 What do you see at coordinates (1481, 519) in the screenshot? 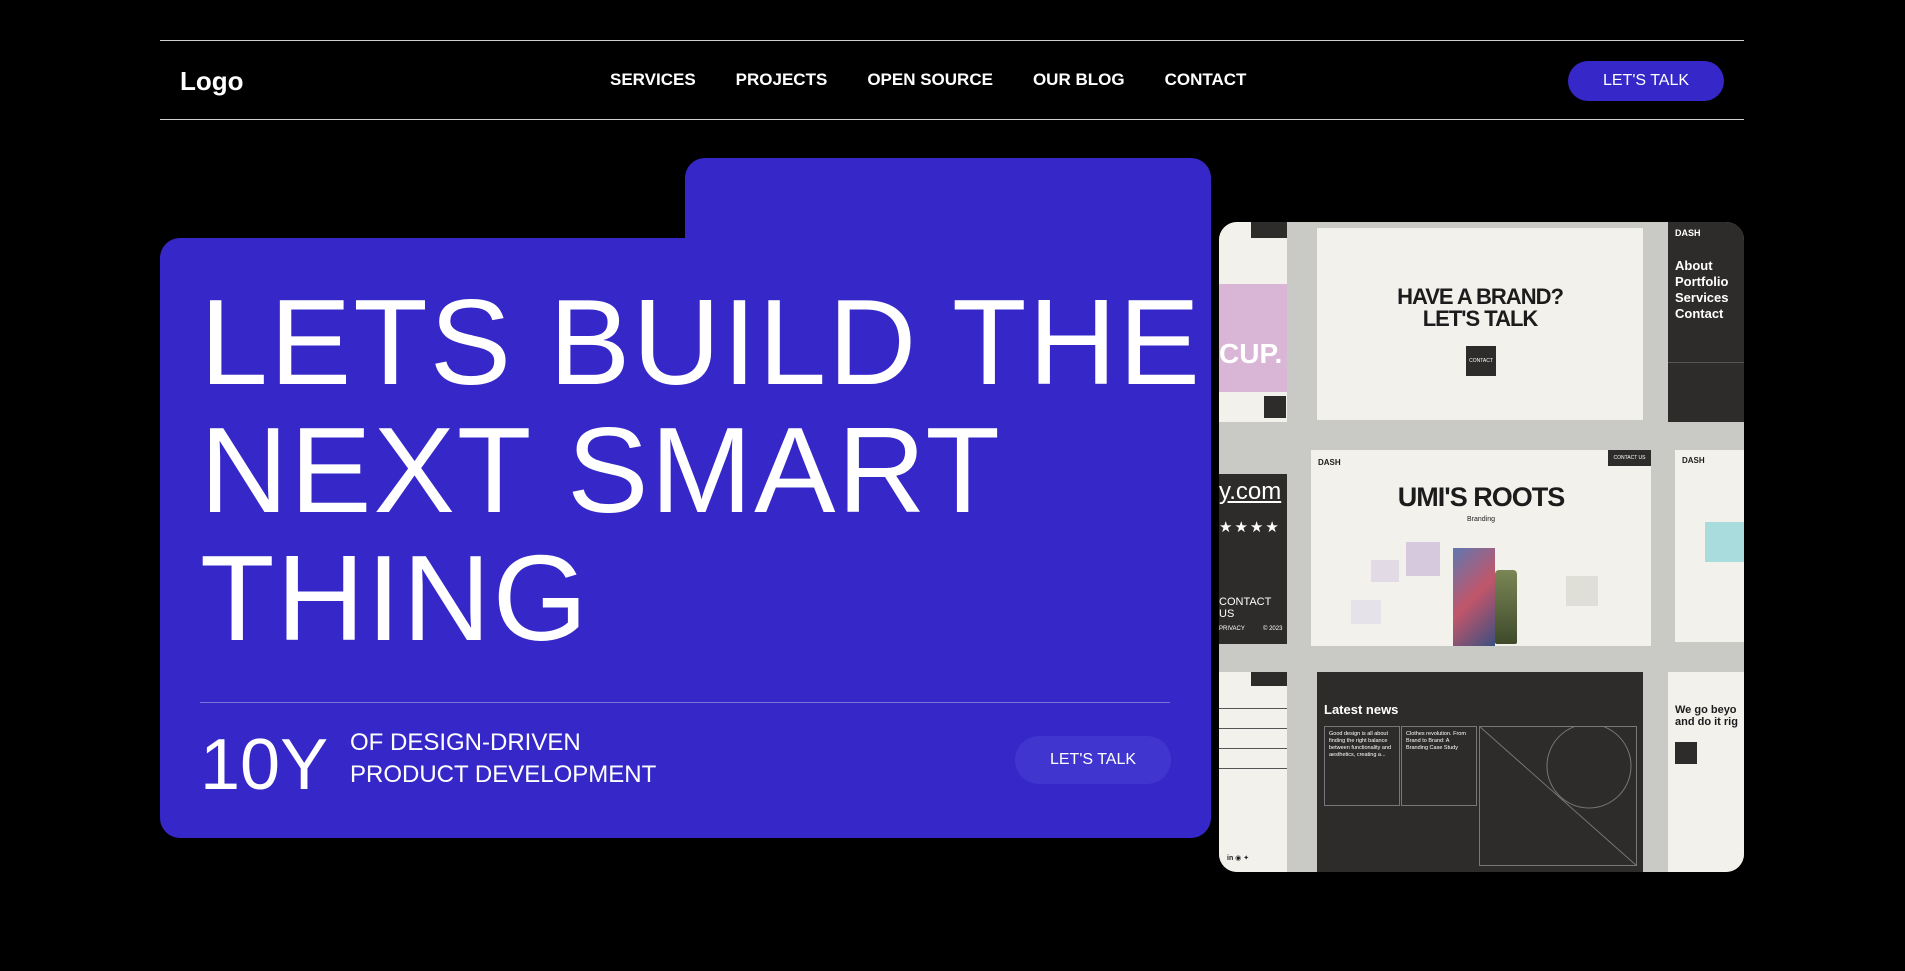
I see `mock-project-tag: Branding` at bounding box center [1481, 519].